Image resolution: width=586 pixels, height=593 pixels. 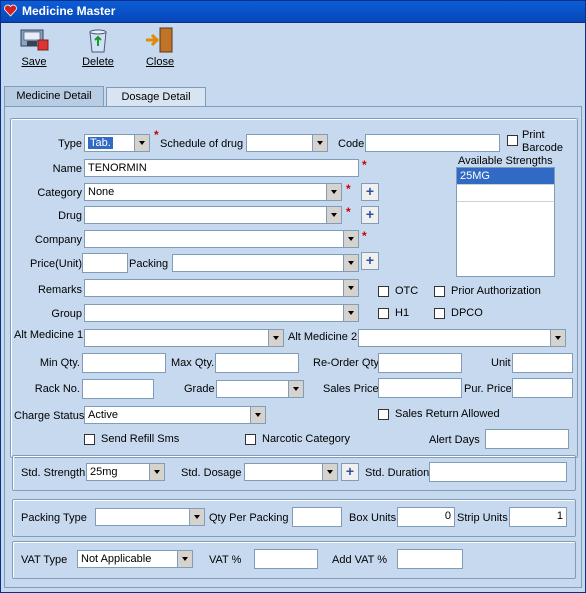 I want to click on std-duration-label: Std. Duration, so click(x=397, y=473).